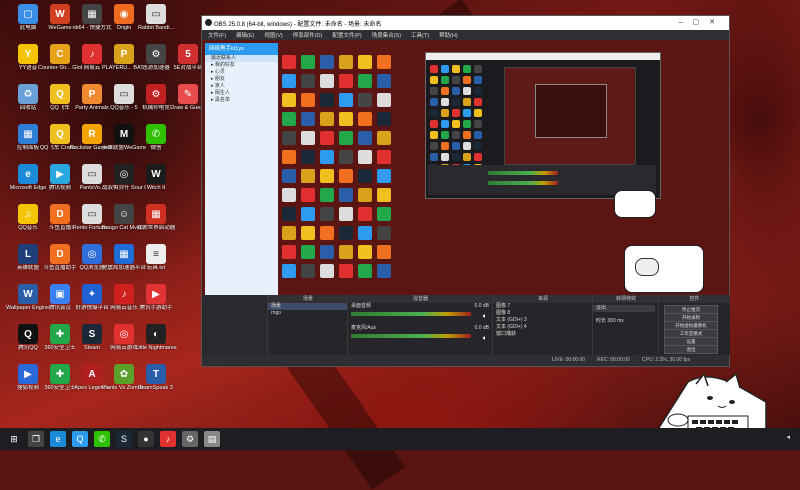 The height and width of the screenshot is (490, 800). I want to click on source-item: 图像 7, so click(543, 306).